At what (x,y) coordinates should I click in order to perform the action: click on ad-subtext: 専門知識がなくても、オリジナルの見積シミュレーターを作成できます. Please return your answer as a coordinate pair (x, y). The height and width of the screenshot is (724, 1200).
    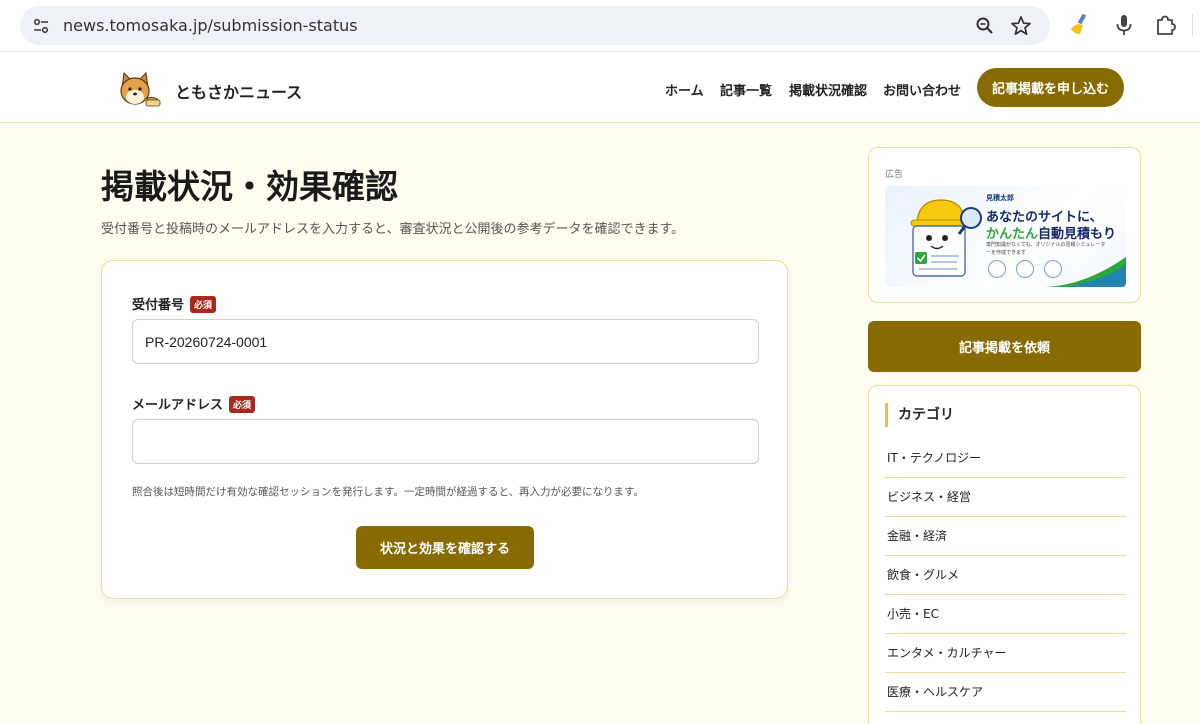
    Looking at the image, I should click on (1046, 249).